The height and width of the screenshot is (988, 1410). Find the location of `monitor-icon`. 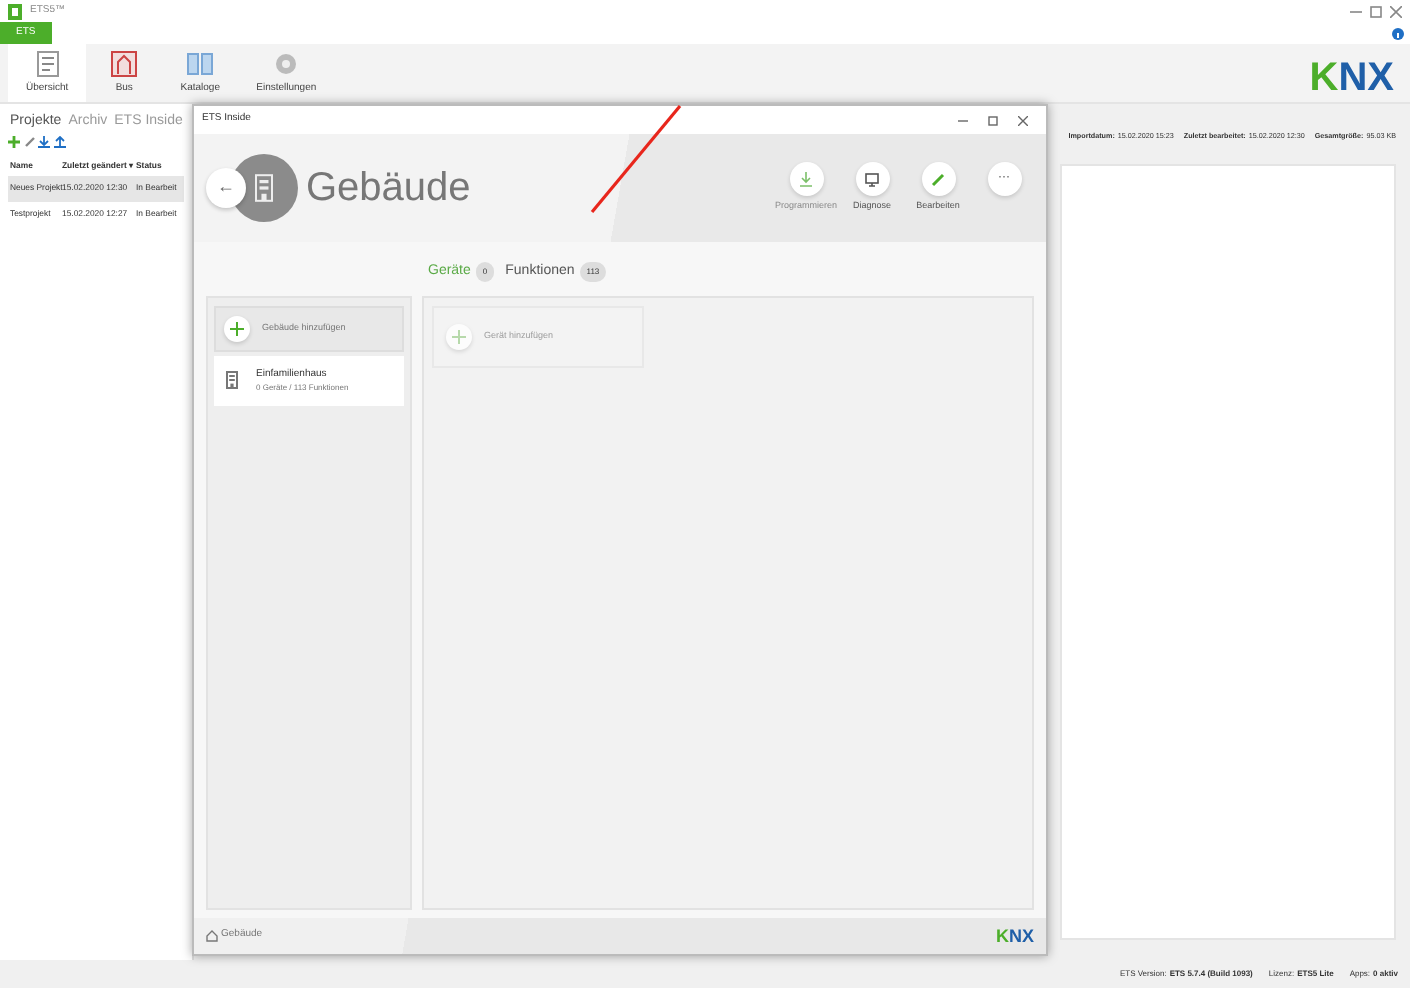

monitor-icon is located at coordinates (872, 179).